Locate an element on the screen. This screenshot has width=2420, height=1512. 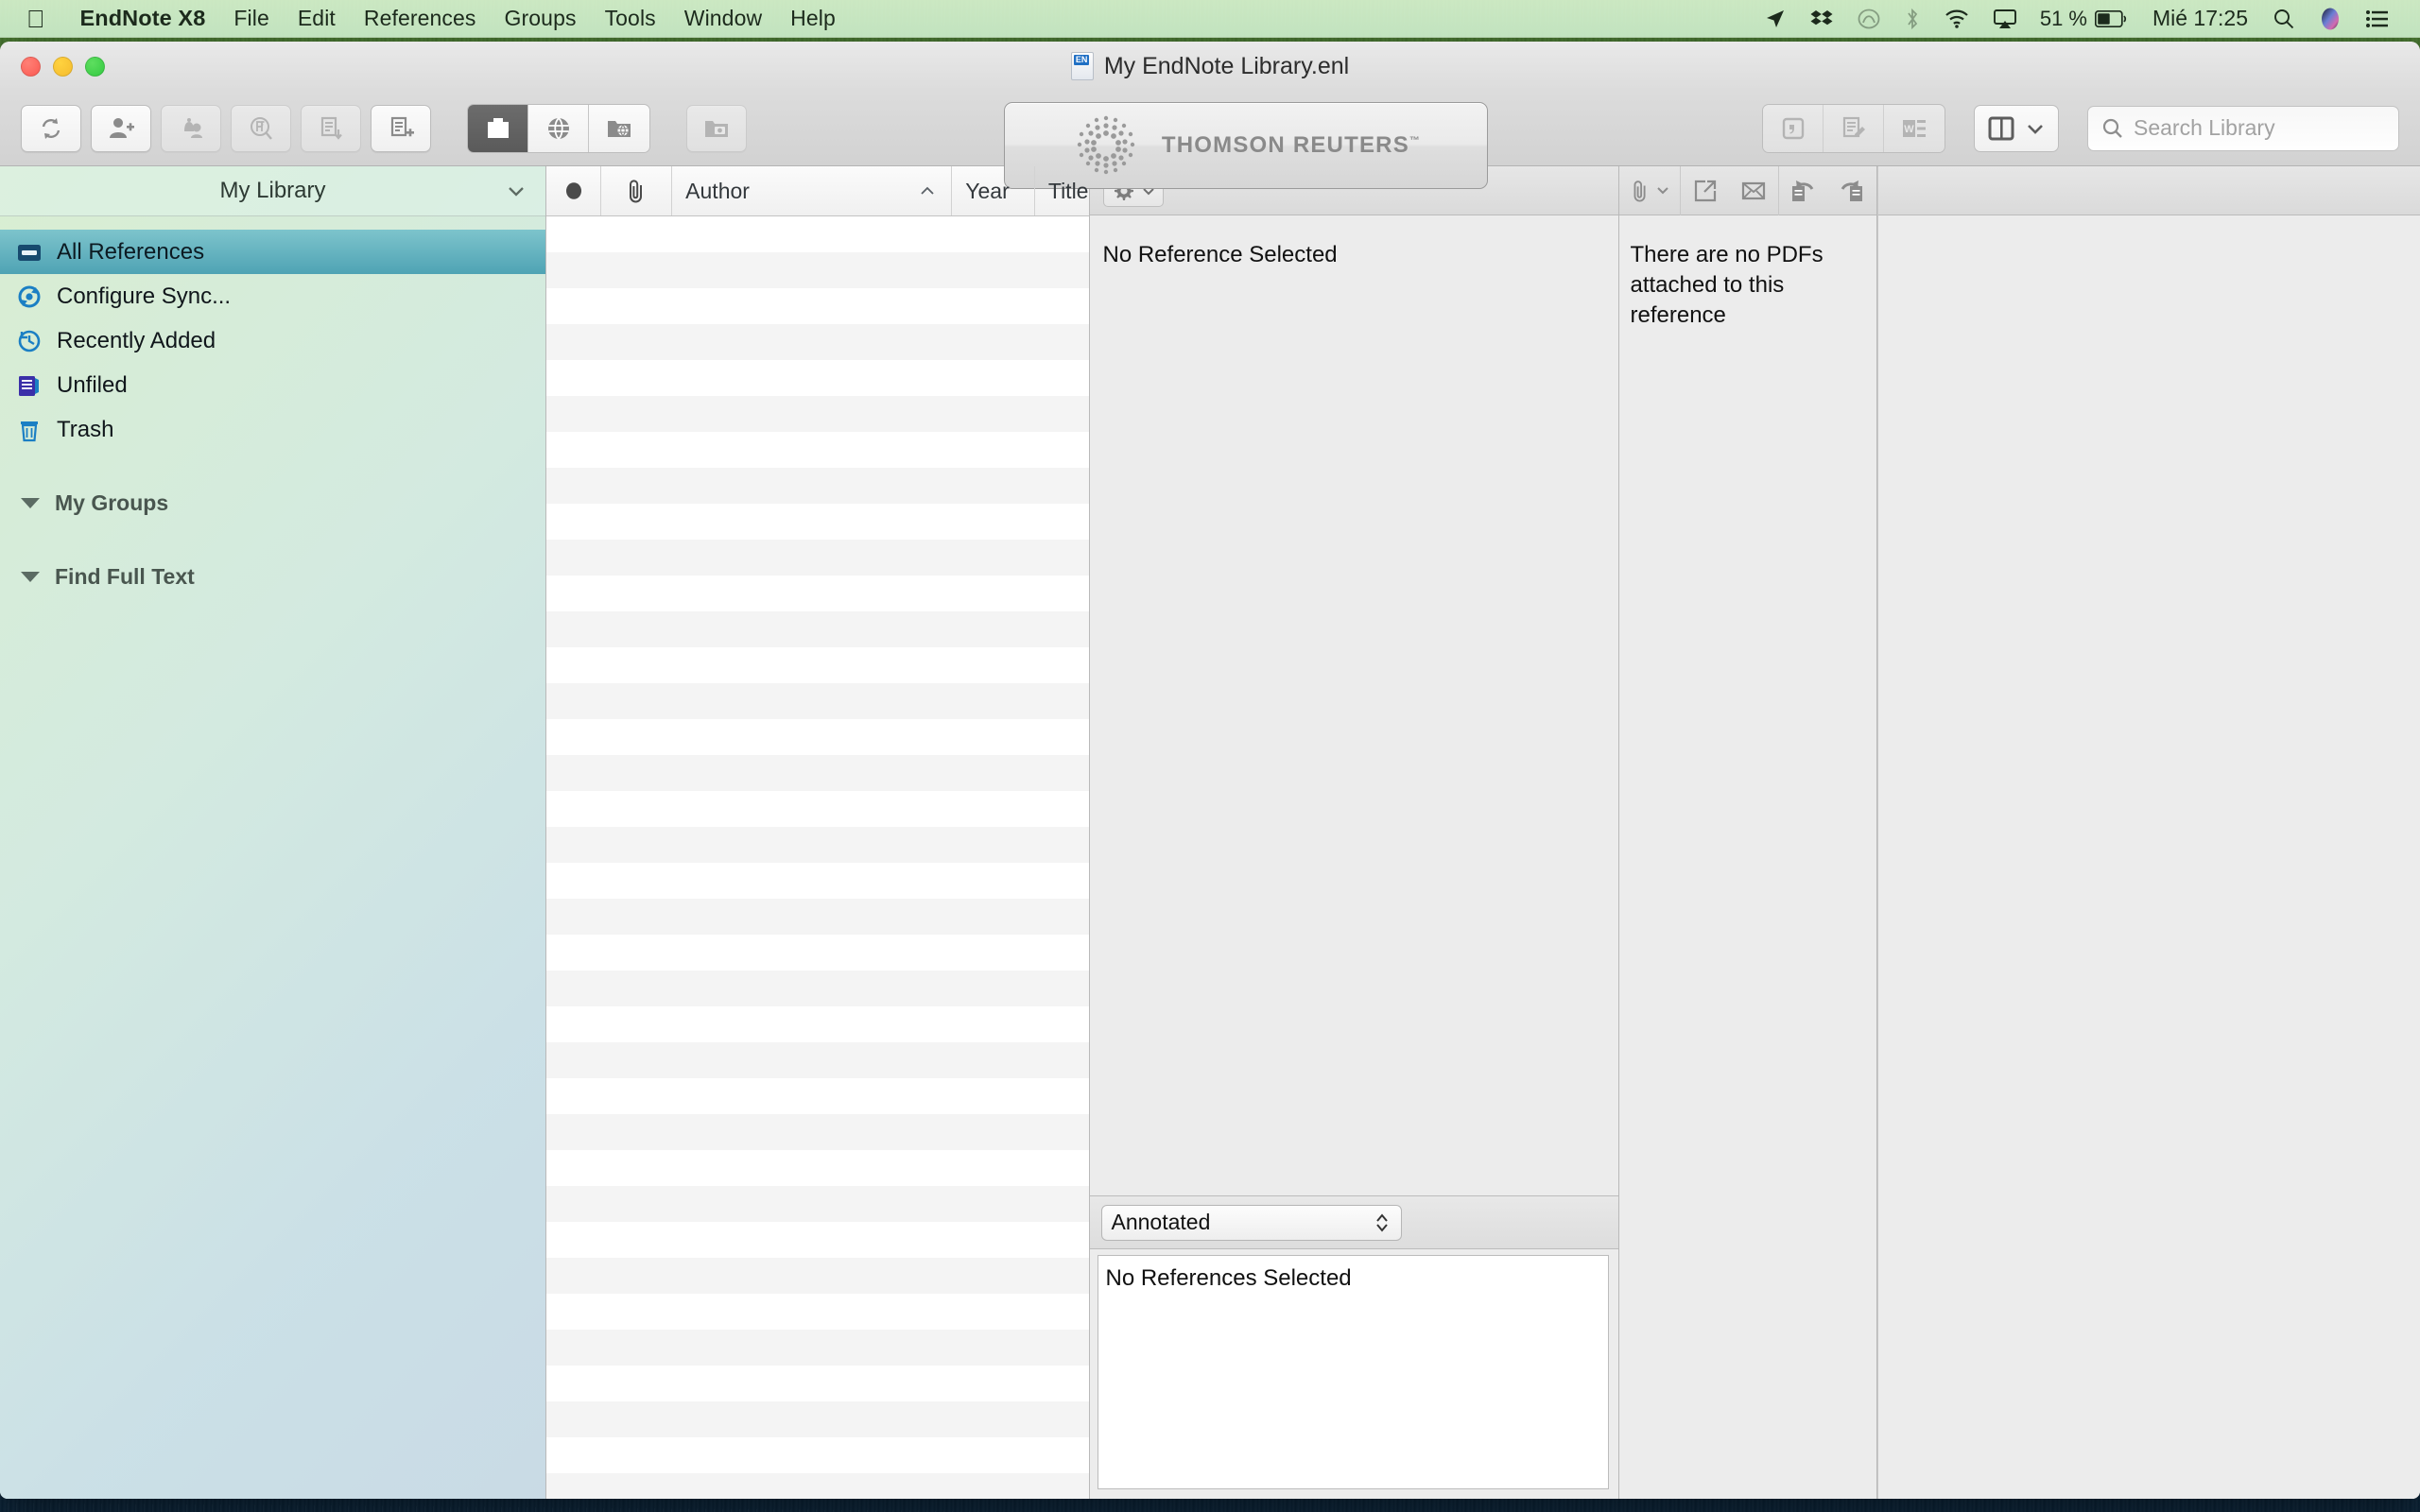
sidebar-item-trash: Trash is located at coordinates (272, 429).